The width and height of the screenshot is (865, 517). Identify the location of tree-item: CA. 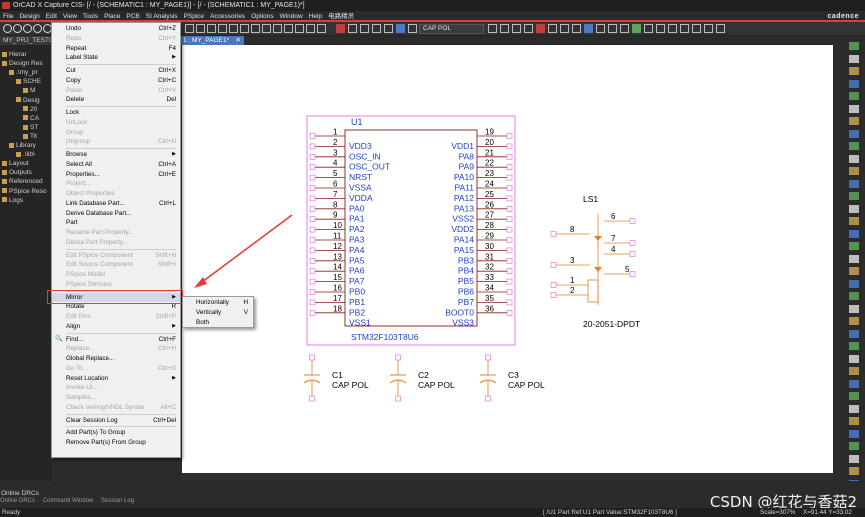
(31, 118).